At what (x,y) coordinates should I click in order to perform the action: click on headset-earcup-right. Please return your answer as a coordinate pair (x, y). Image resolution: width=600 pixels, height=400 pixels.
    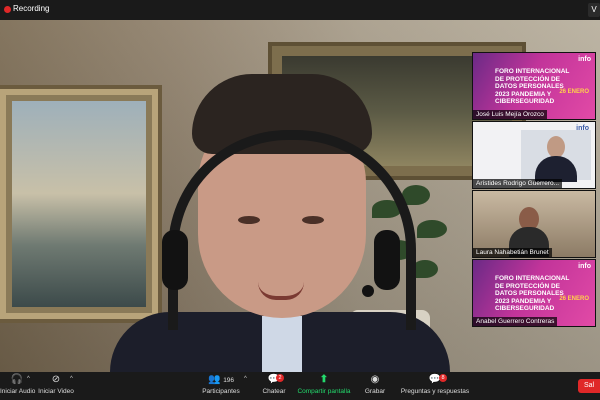
    Looking at the image, I should click on (387, 260).